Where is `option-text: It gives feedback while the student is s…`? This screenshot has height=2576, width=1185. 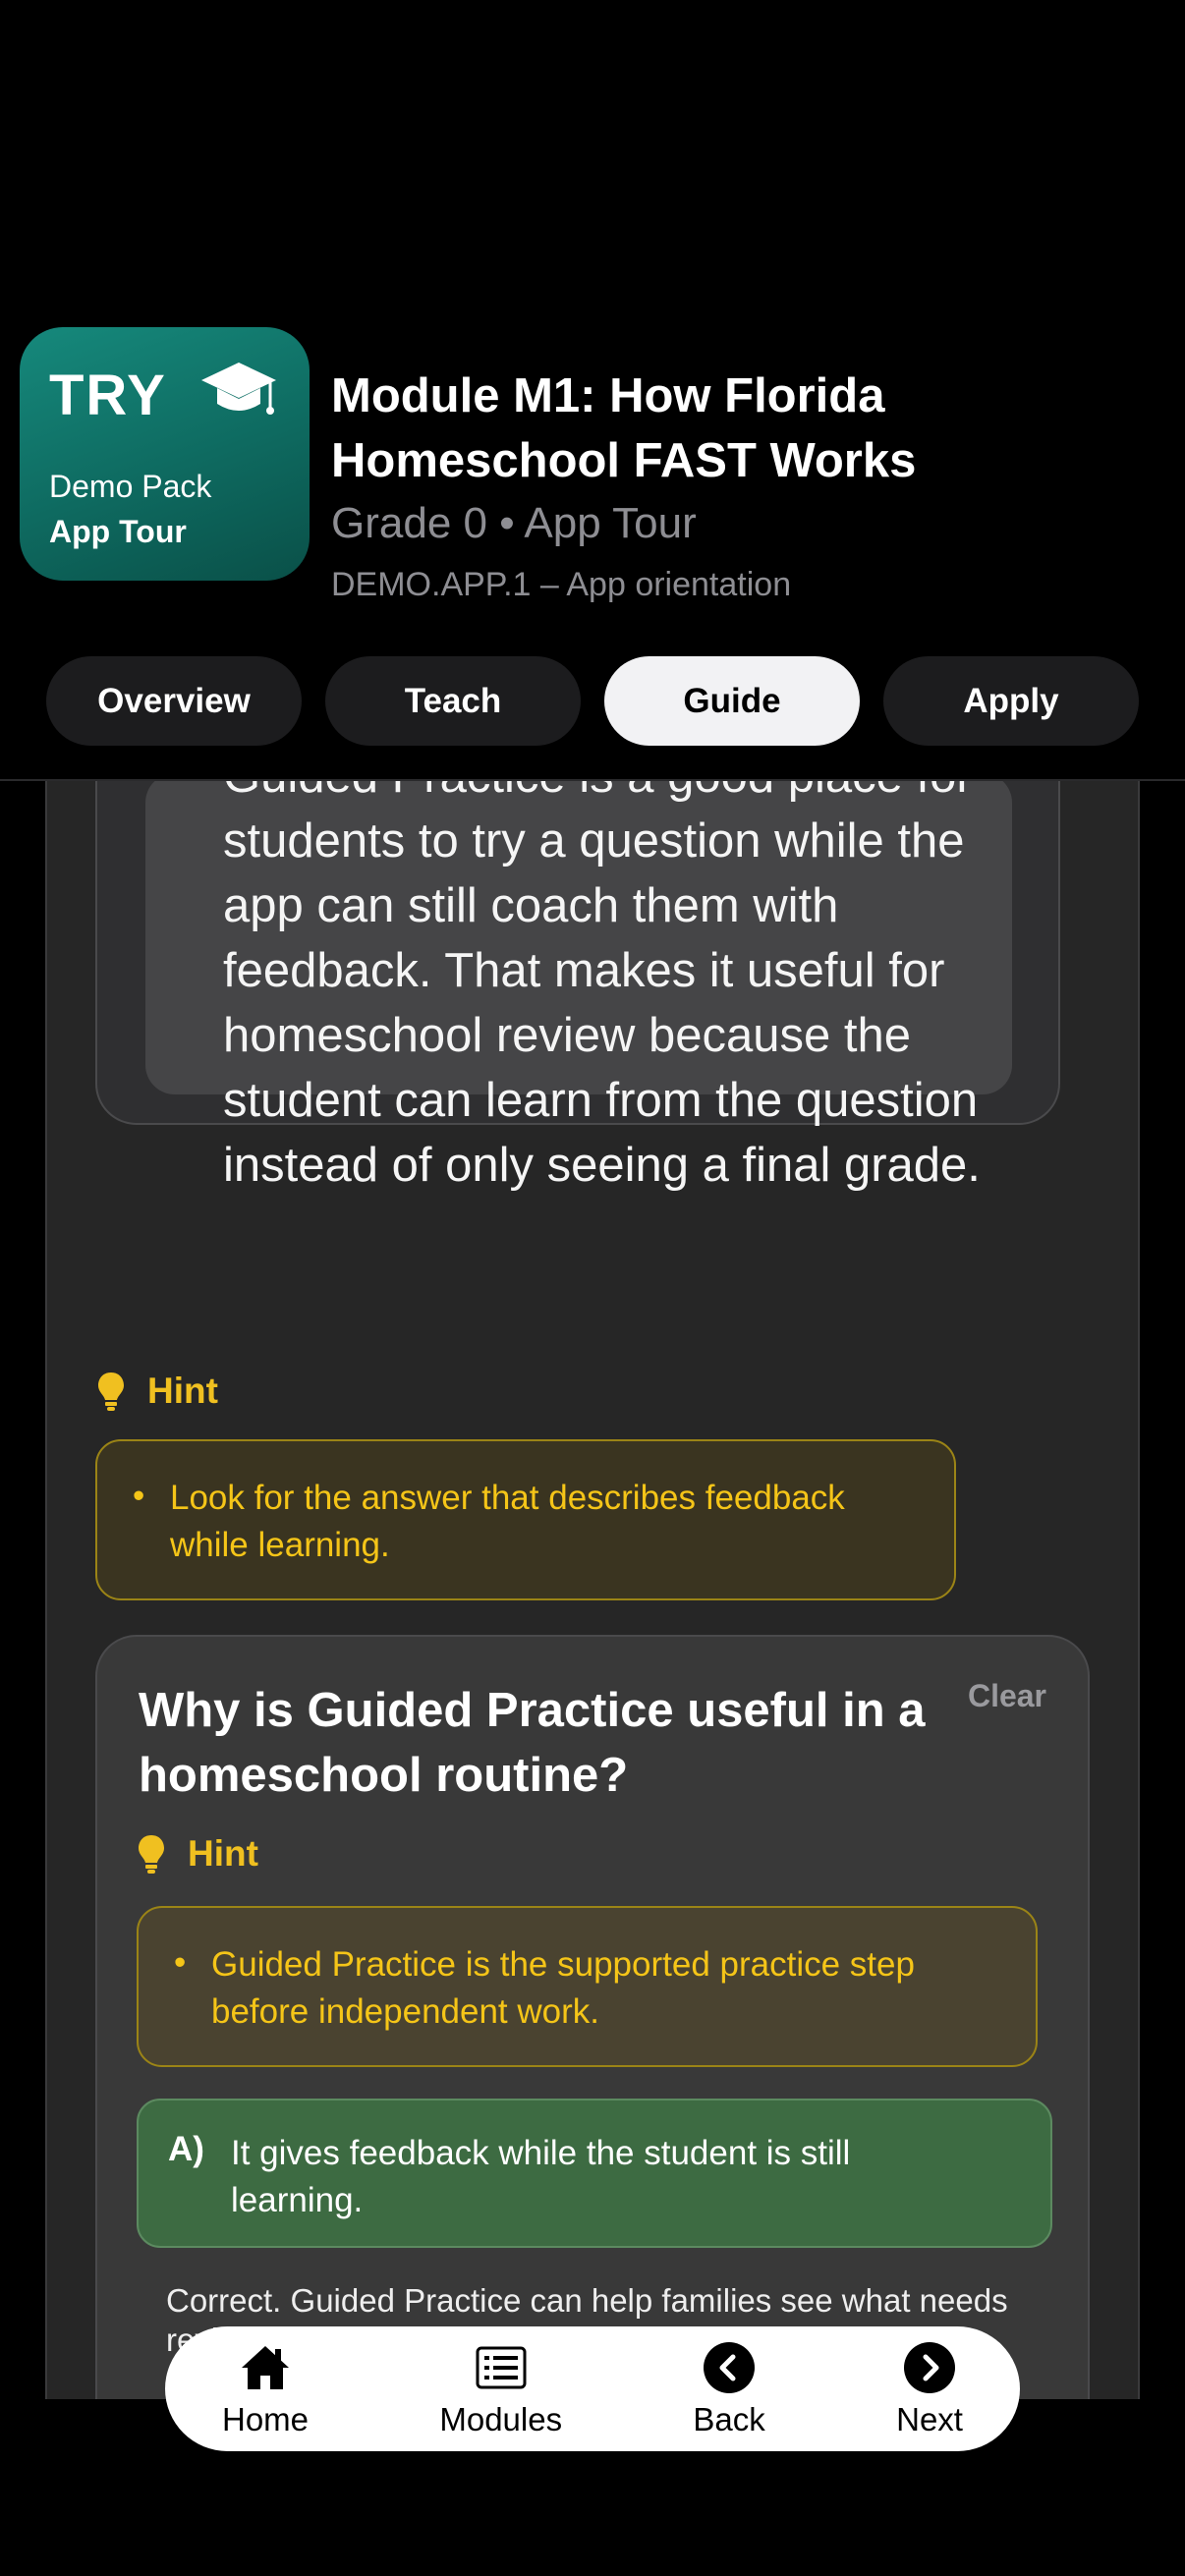 option-text: It gives feedback while the student is s… is located at coordinates (541, 2176).